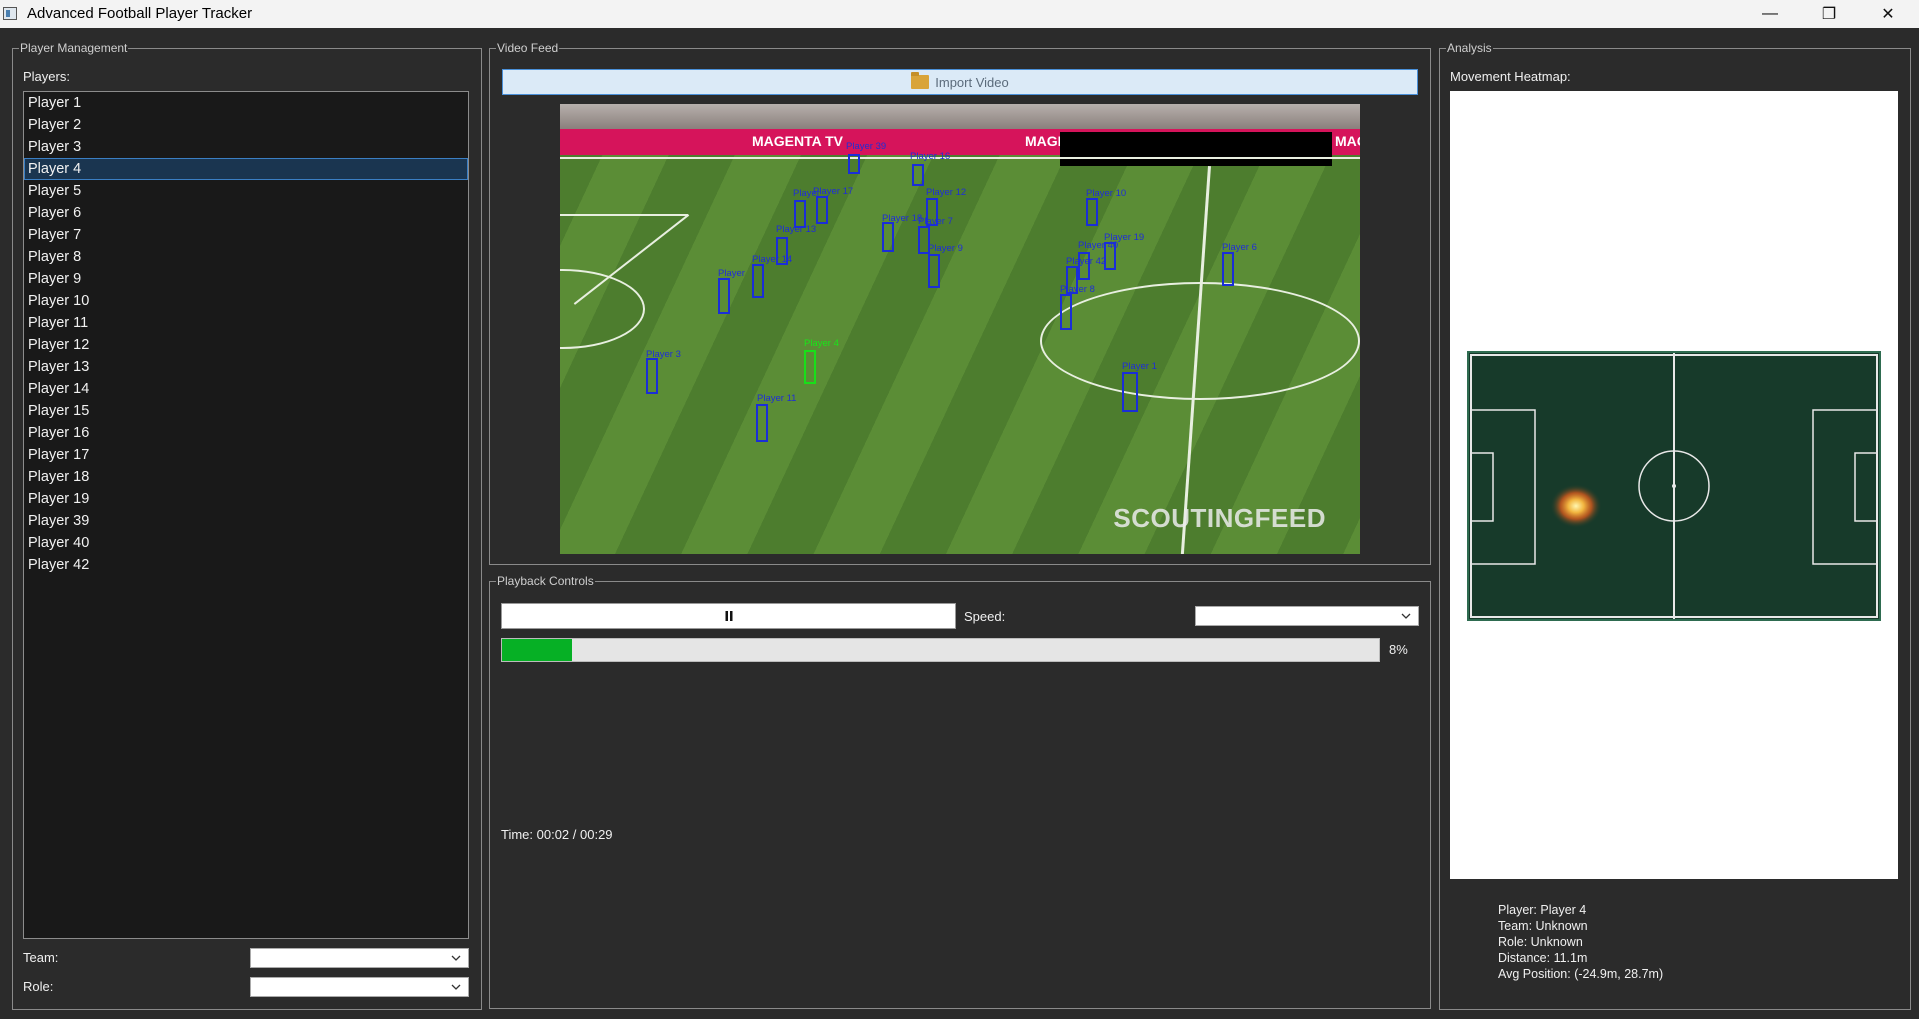  I want to click on progress-percent: 8%, so click(1398, 649).